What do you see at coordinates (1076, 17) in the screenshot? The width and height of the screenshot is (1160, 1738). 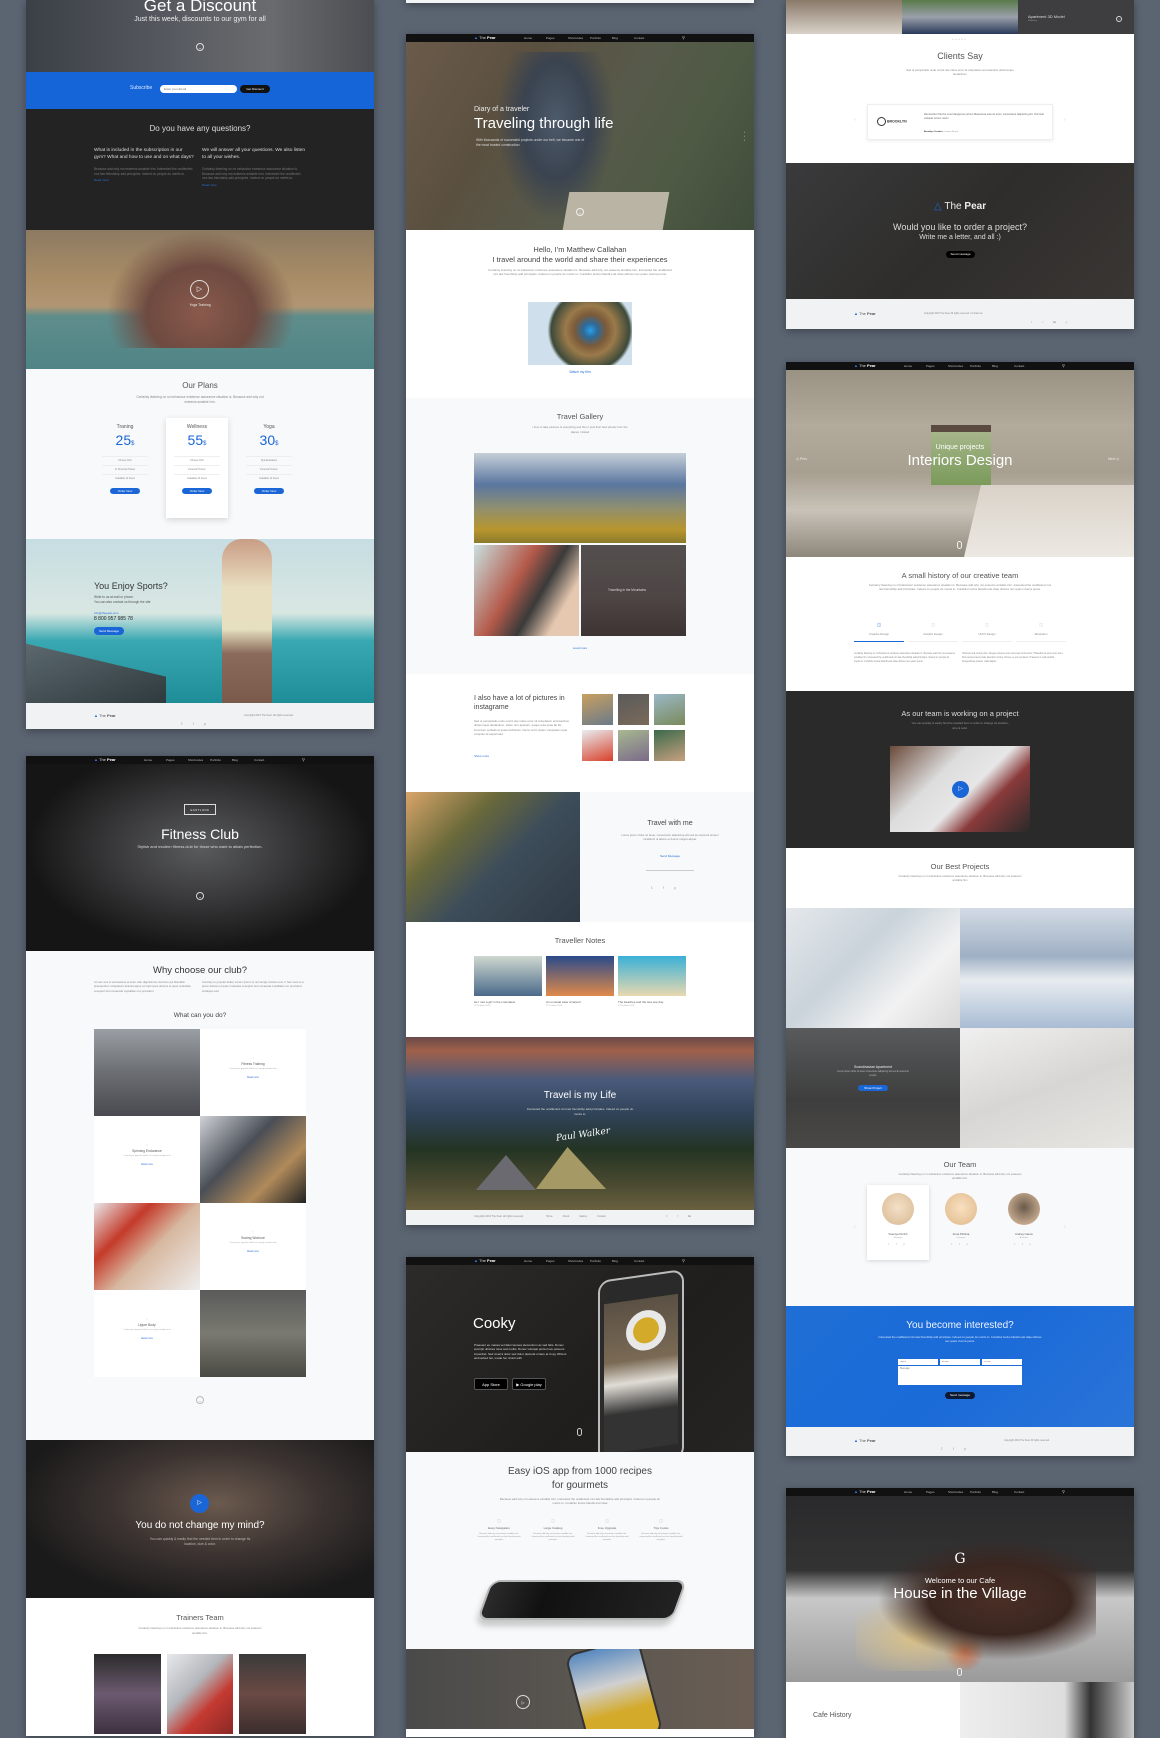 I see `portfolio-photo: Apartment 3D Model Modeling ›` at bounding box center [1076, 17].